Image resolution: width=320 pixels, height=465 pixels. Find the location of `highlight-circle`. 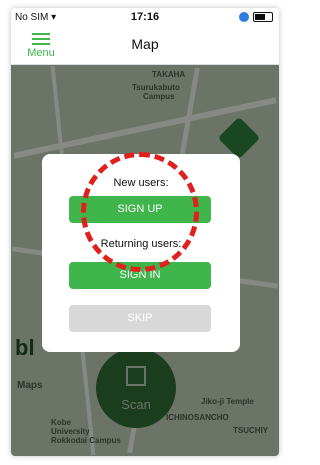

highlight-circle is located at coordinates (140, 212).